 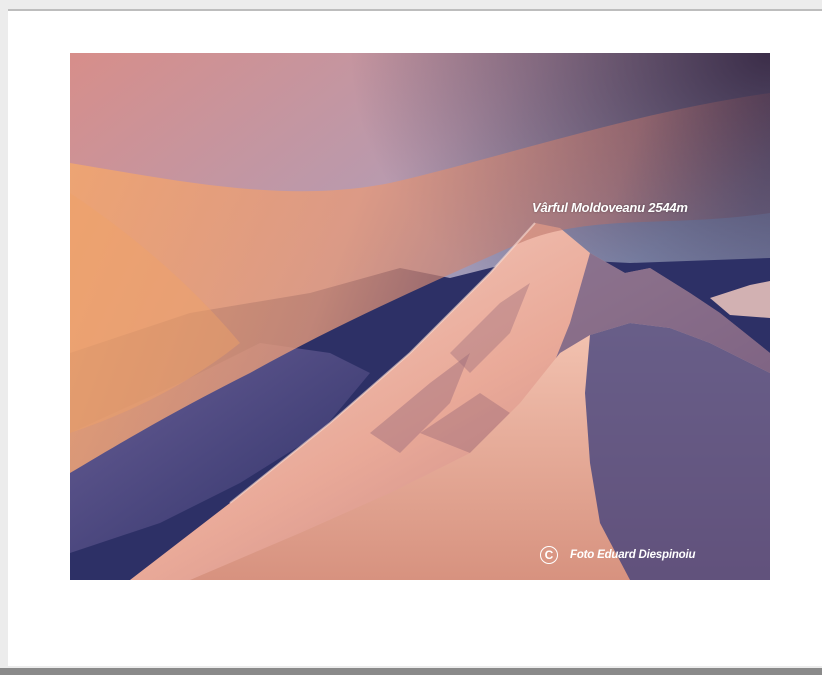 What do you see at coordinates (411, 671) in the screenshot?
I see `bottom-divider` at bounding box center [411, 671].